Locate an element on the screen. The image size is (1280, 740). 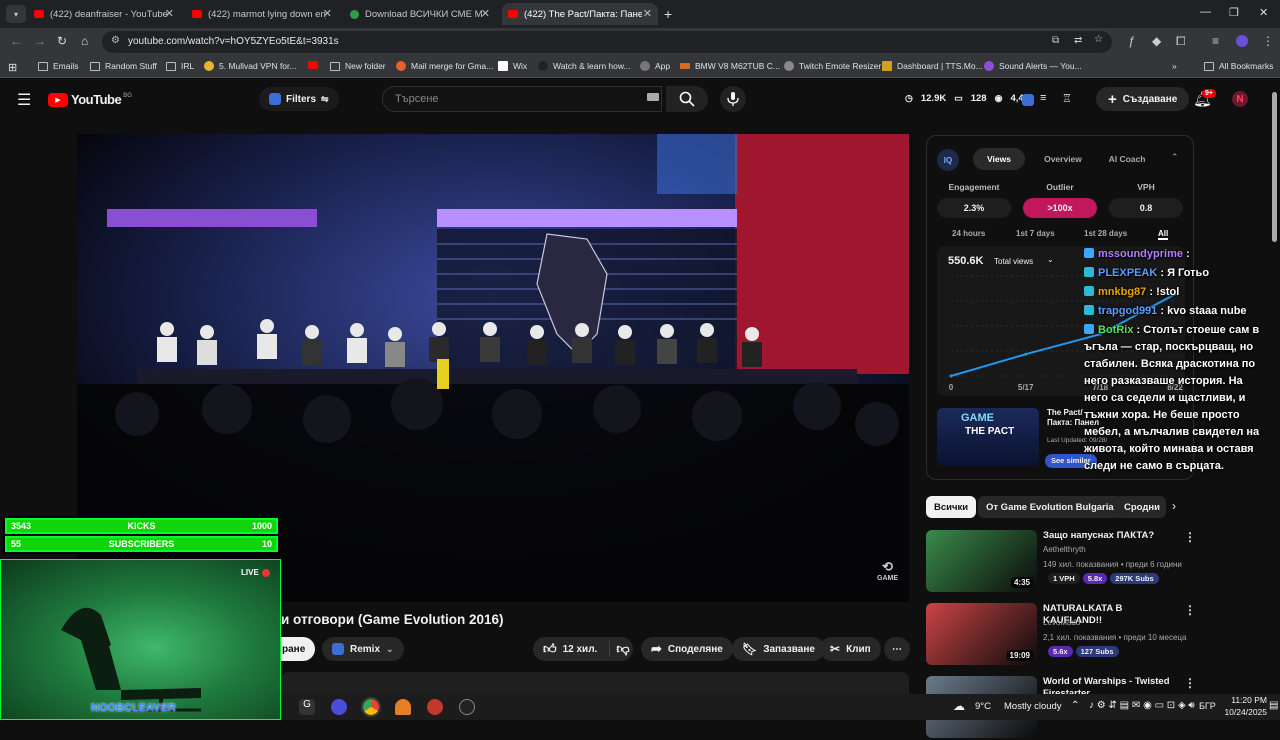
chip-channel: От Game Evolution Bulgaria is located at coordinates (1050, 507).